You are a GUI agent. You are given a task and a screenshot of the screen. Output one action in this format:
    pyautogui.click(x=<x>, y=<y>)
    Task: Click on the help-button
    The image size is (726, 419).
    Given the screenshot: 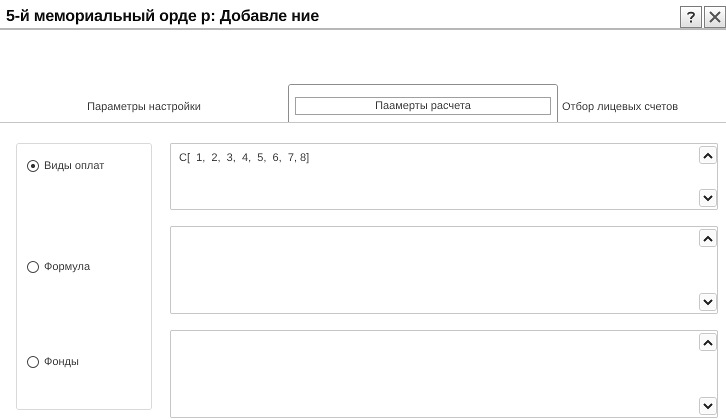 What is the action you would take?
    pyautogui.click(x=691, y=17)
    